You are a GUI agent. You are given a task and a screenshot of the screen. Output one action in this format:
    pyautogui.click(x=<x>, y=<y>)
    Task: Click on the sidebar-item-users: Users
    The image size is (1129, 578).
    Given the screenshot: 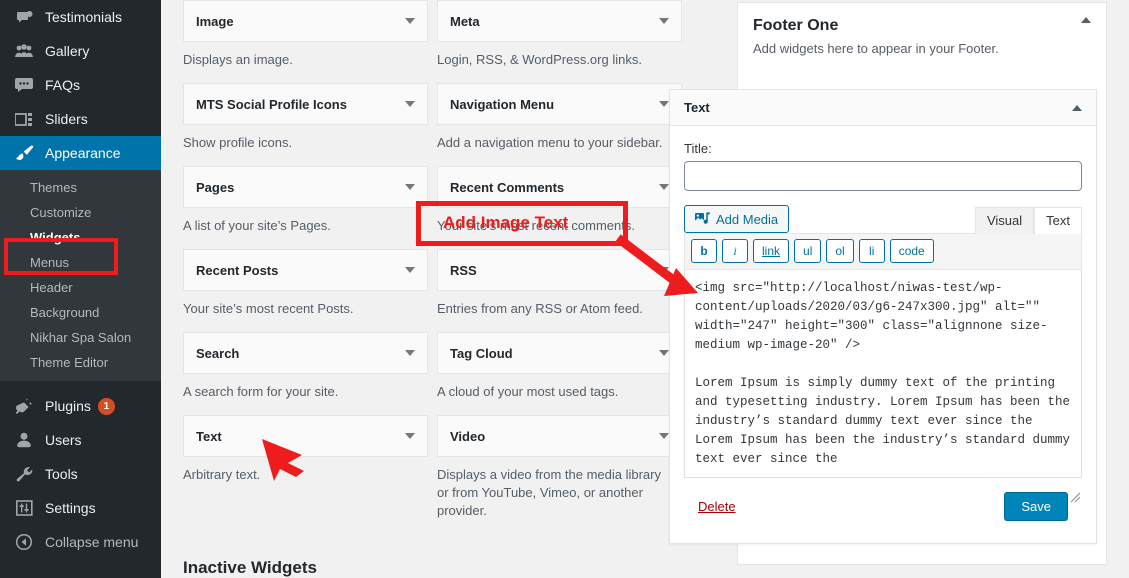 What is the action you would take?
    pyautogui.click(x=80, y=440)
    